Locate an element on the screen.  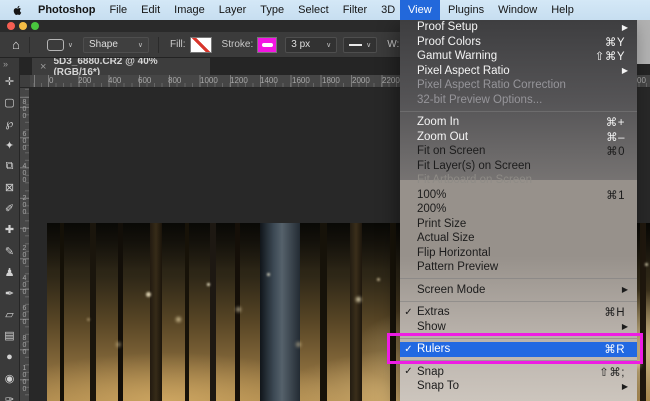
menu-item-gamut-warning: Gamut Warning ⇧⌘Y is located at coordinates (518, 56).